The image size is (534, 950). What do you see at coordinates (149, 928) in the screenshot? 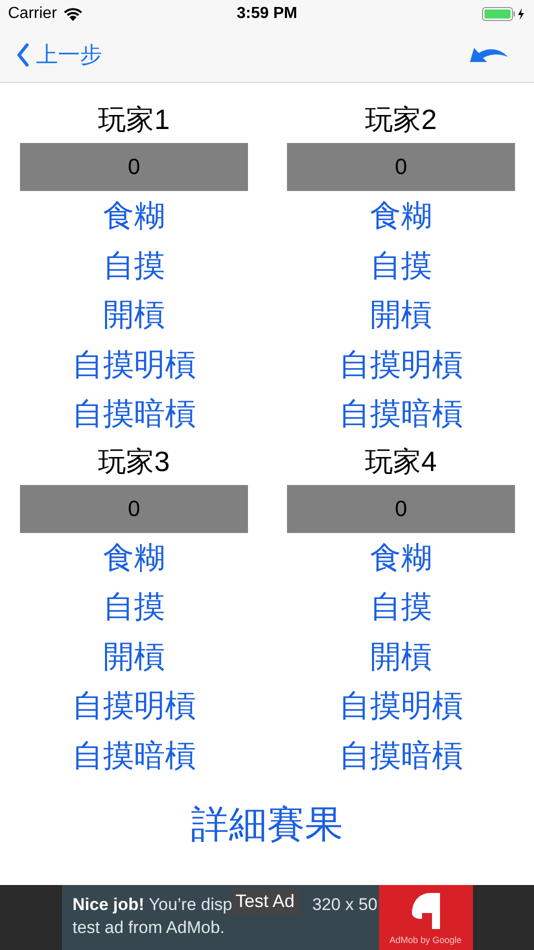
I see `ad-text: test ad from AdMob.` at bounding box center [149, 928].